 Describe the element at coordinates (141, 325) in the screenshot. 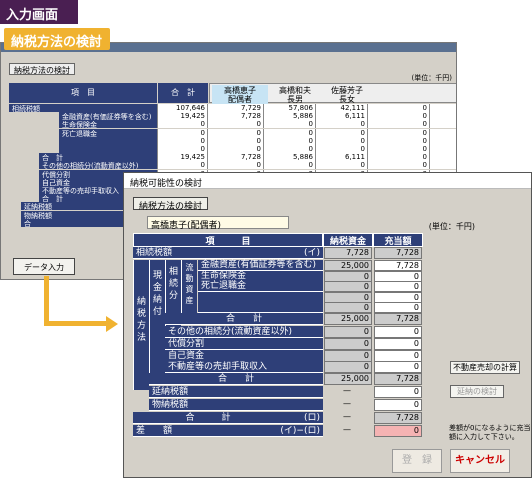

I see `vert-label-method: 納 税 方 法` at that location.